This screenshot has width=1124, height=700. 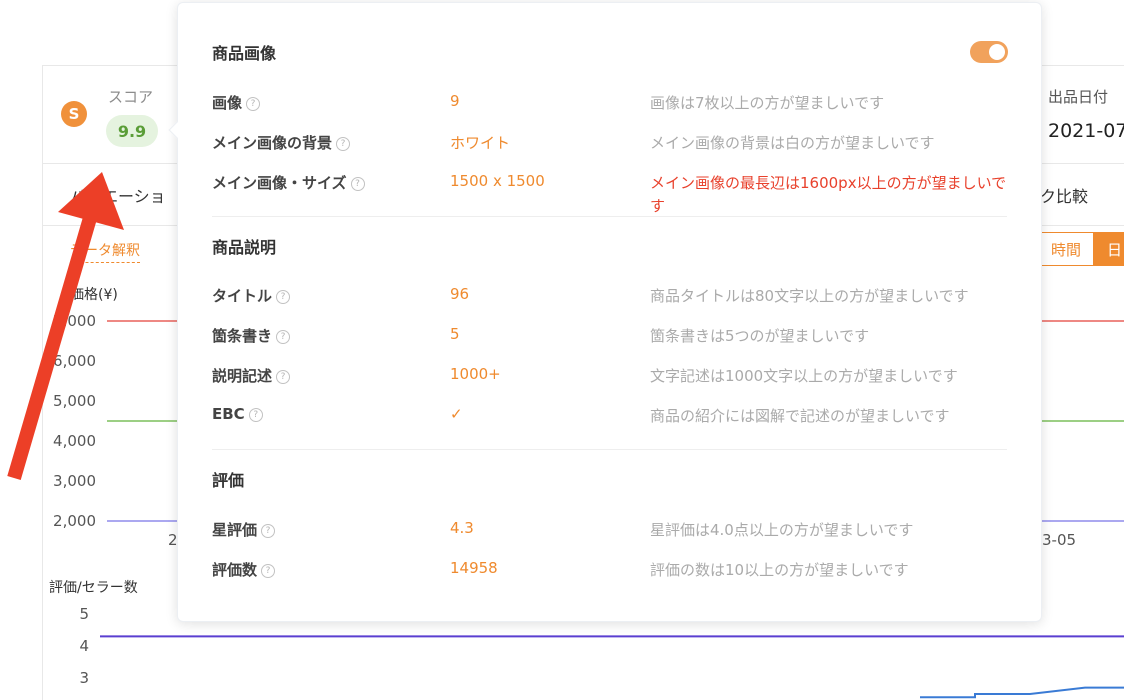 I want to click on row-value: 5, so click(x=455, y=334).